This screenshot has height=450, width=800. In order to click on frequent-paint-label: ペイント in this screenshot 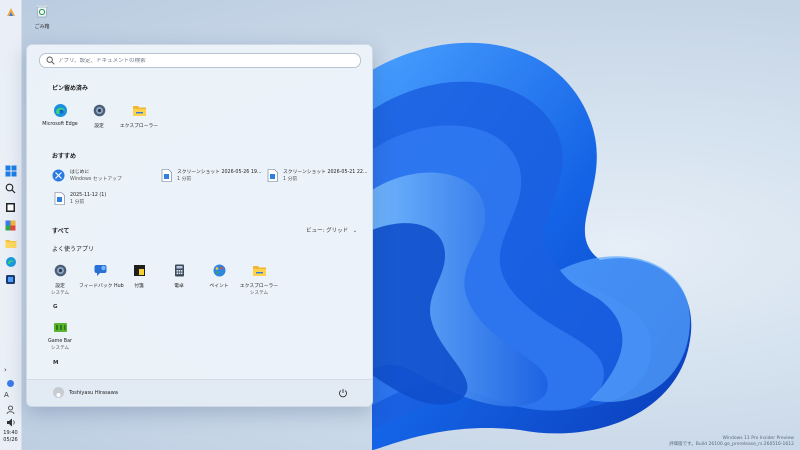, I will do `click(219, 286)`.